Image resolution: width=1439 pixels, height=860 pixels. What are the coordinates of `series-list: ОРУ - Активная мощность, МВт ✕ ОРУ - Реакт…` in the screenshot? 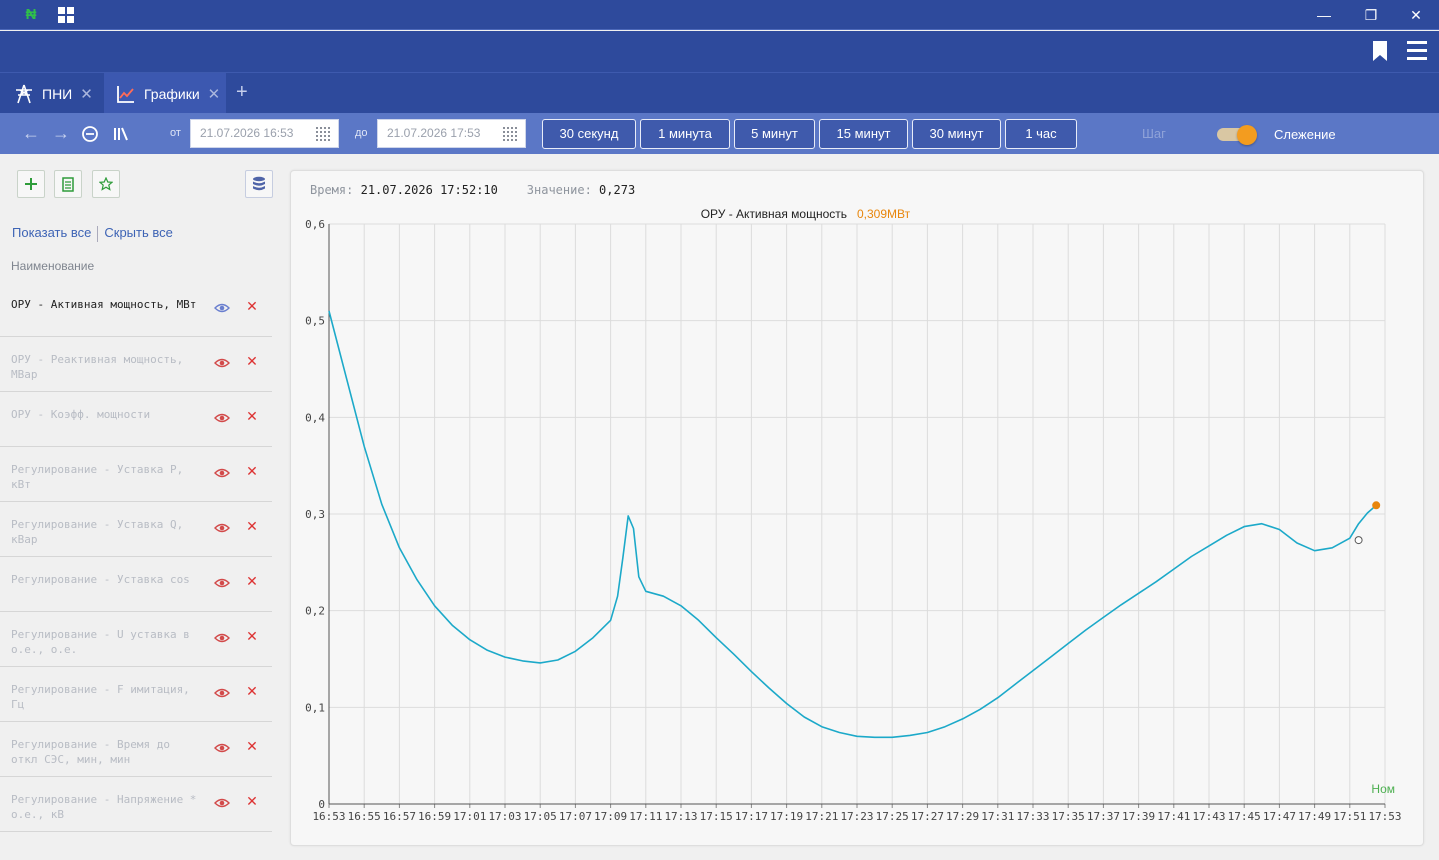 It's located at (136, 557).